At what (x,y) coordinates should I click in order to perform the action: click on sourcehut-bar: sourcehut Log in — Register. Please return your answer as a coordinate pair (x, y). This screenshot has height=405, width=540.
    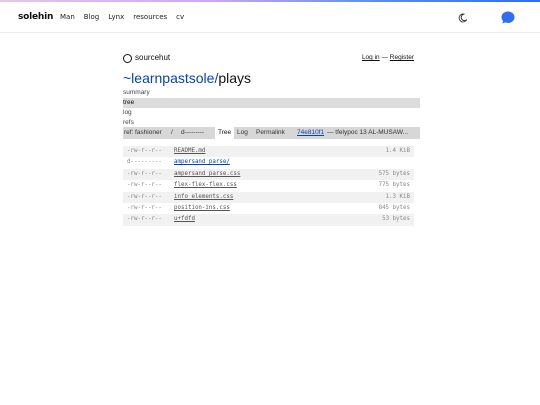
    Looking at the image, I should click on (271, 59).